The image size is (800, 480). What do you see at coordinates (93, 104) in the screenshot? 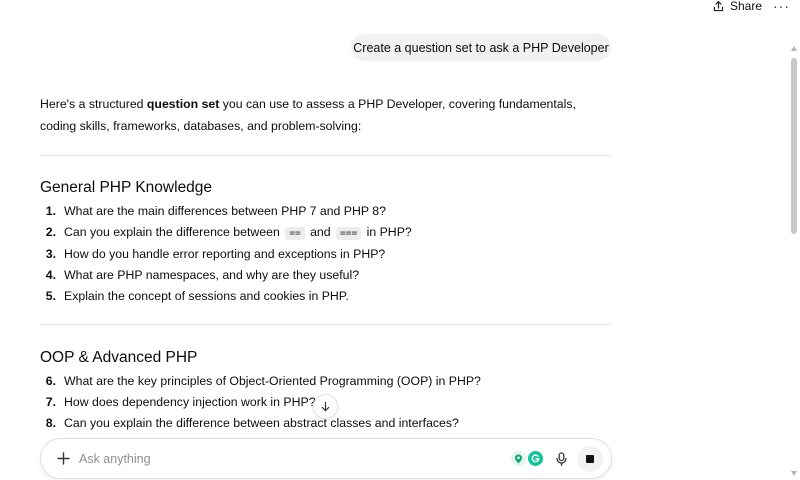
I see `intro-text-start: Here's a structured` at bounding box center [93, 104].